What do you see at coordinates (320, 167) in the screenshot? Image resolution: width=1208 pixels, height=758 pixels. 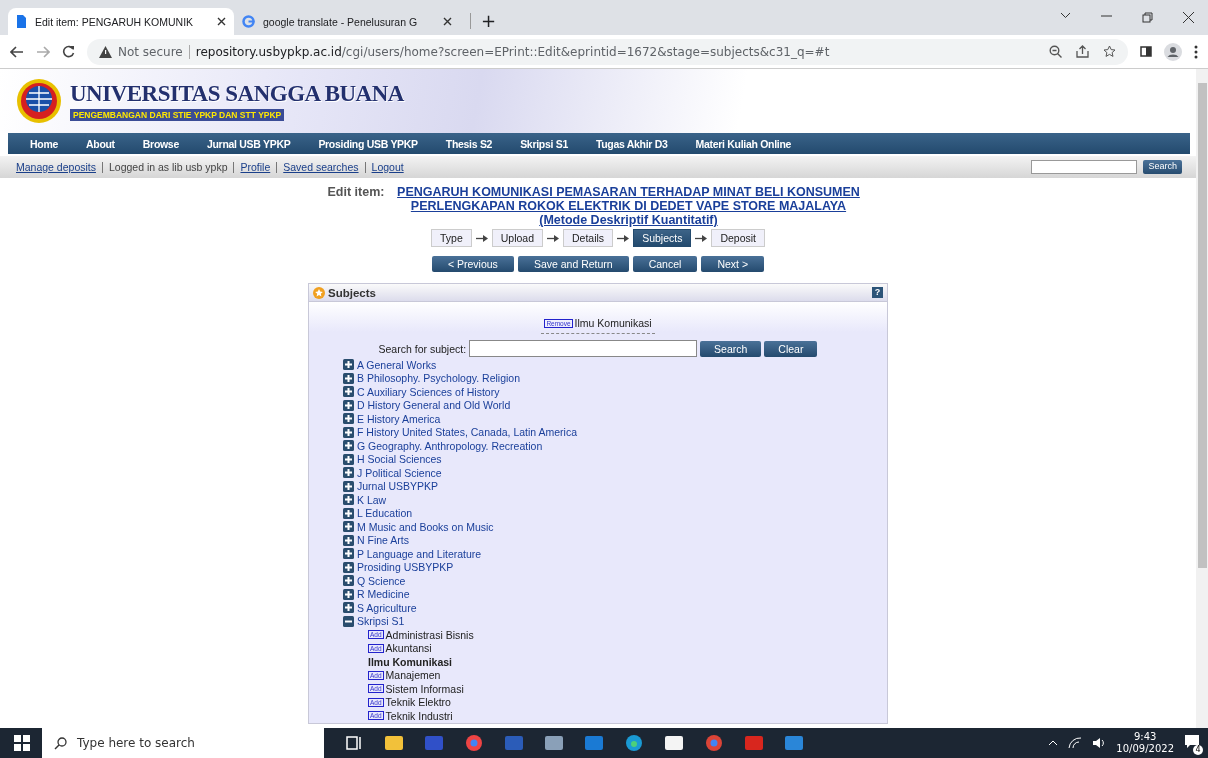 I see `user-link: Saved searches` at bounding box center [320, 167].